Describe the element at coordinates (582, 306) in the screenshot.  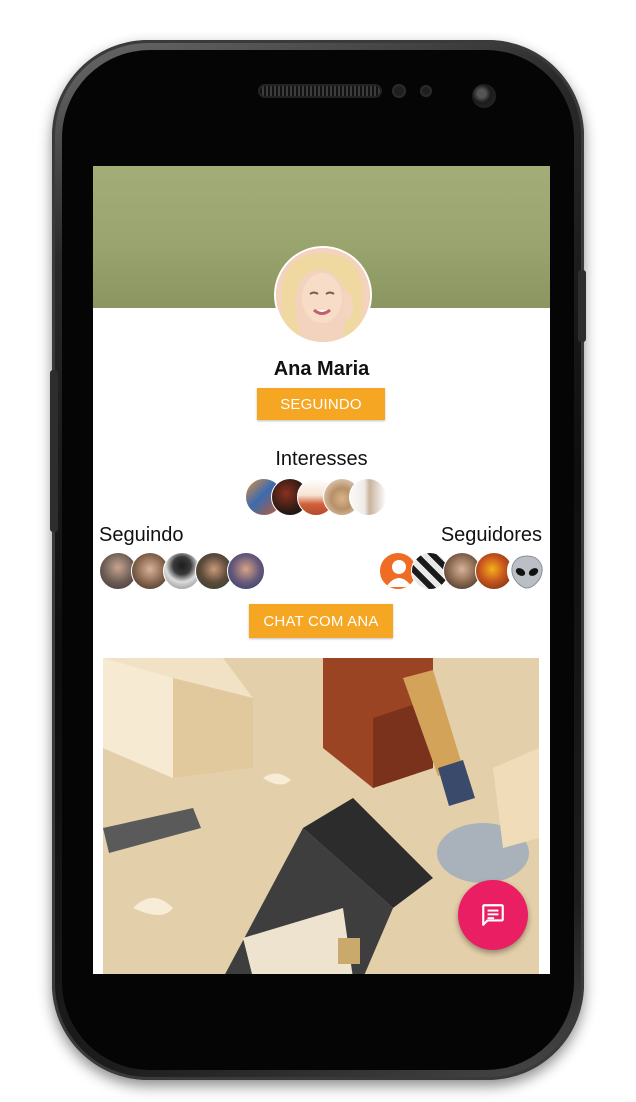
I see `power-button` at that location.